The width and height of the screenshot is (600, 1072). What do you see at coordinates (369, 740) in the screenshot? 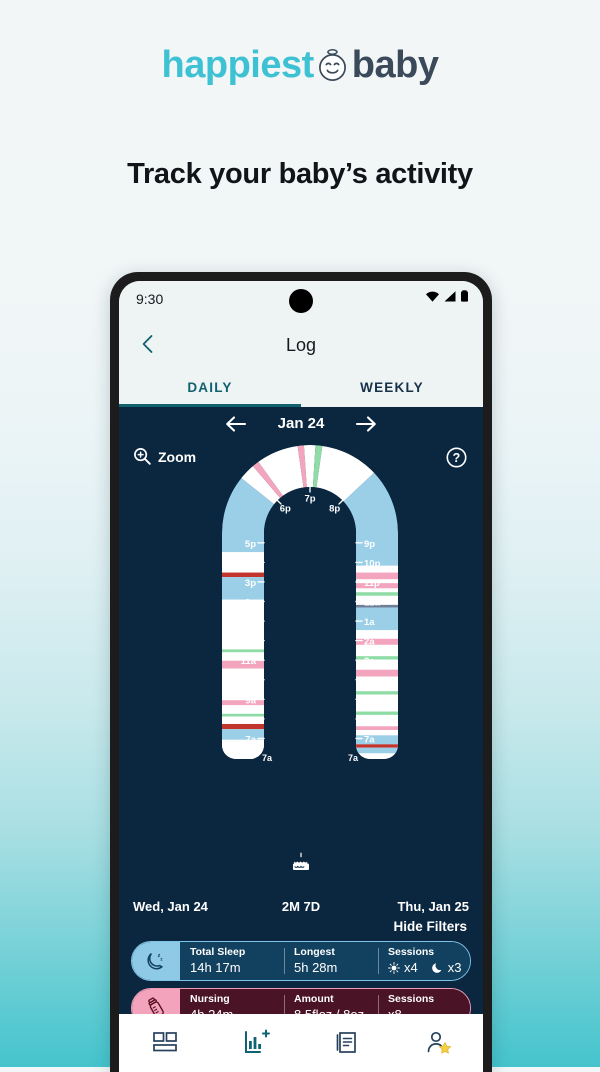
I see `hour-tick-label-right: 7a` at bounding box center [369, 740].